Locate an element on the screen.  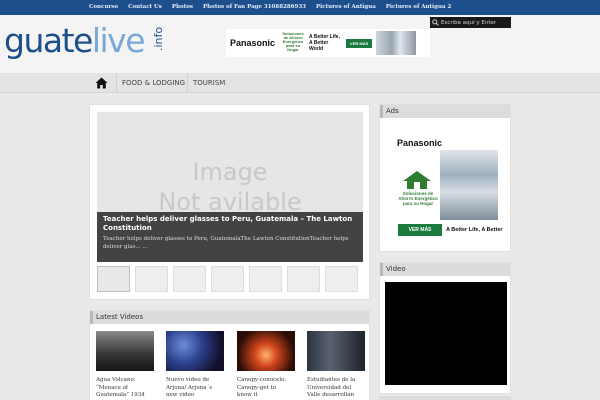
ad-cta-button: VER MÁS is located at coordinates (420, 230).